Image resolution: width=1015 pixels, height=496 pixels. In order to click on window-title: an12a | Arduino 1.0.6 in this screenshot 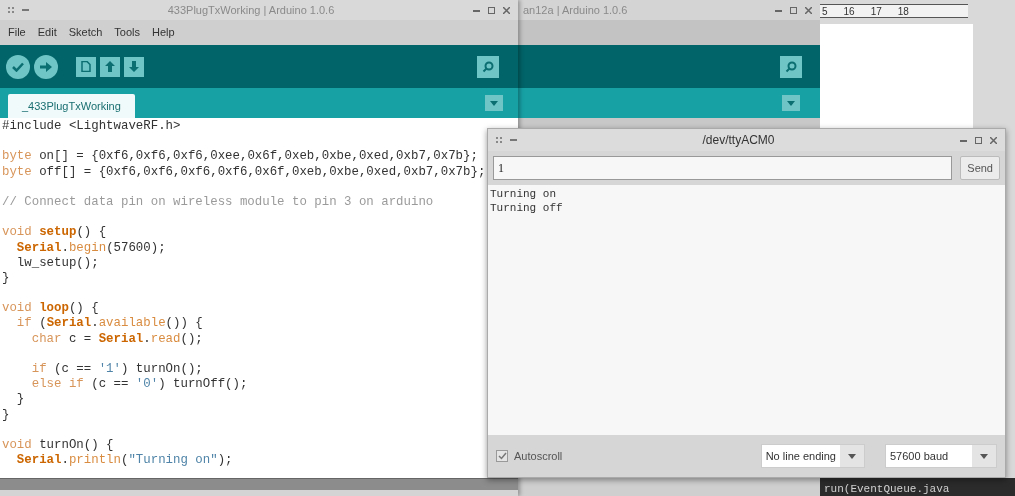, I will do `click(575, 10)`.